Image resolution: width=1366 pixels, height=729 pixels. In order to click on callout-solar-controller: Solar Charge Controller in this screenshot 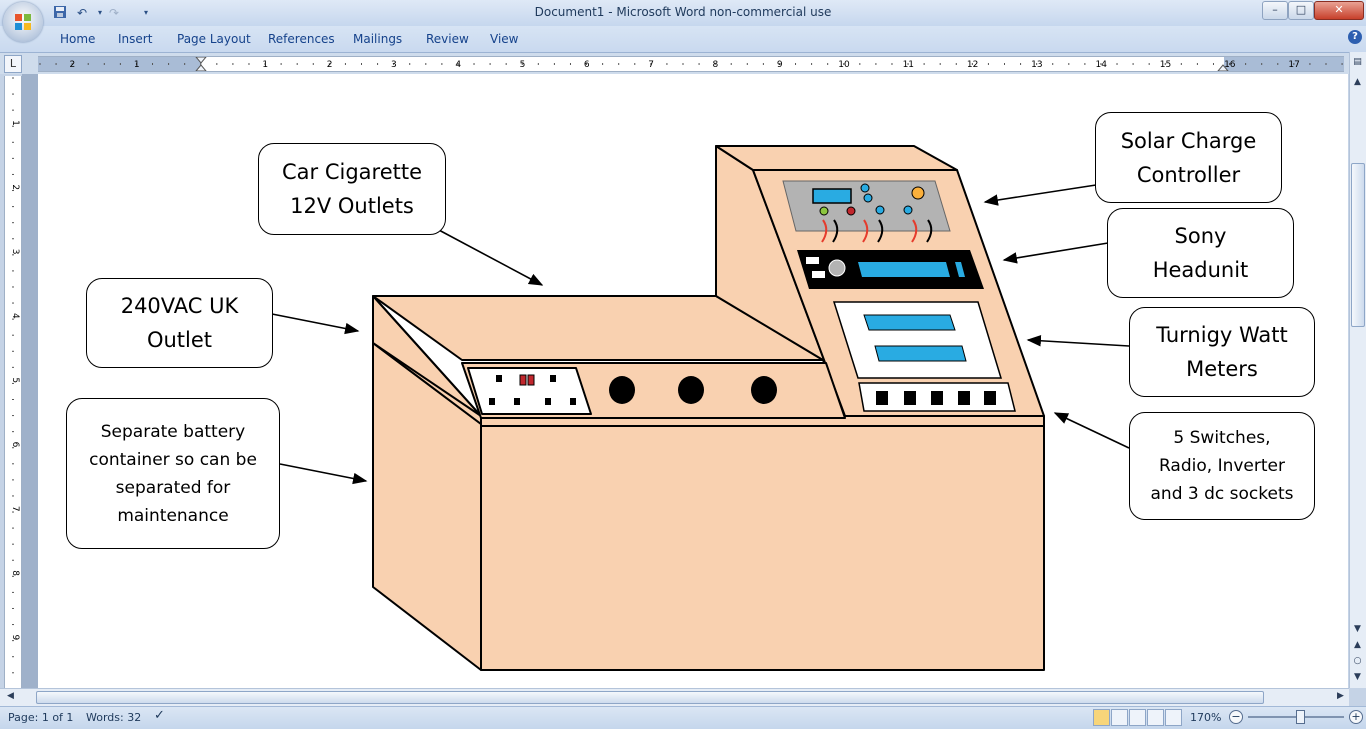, I will do `click(1188, 157)`.